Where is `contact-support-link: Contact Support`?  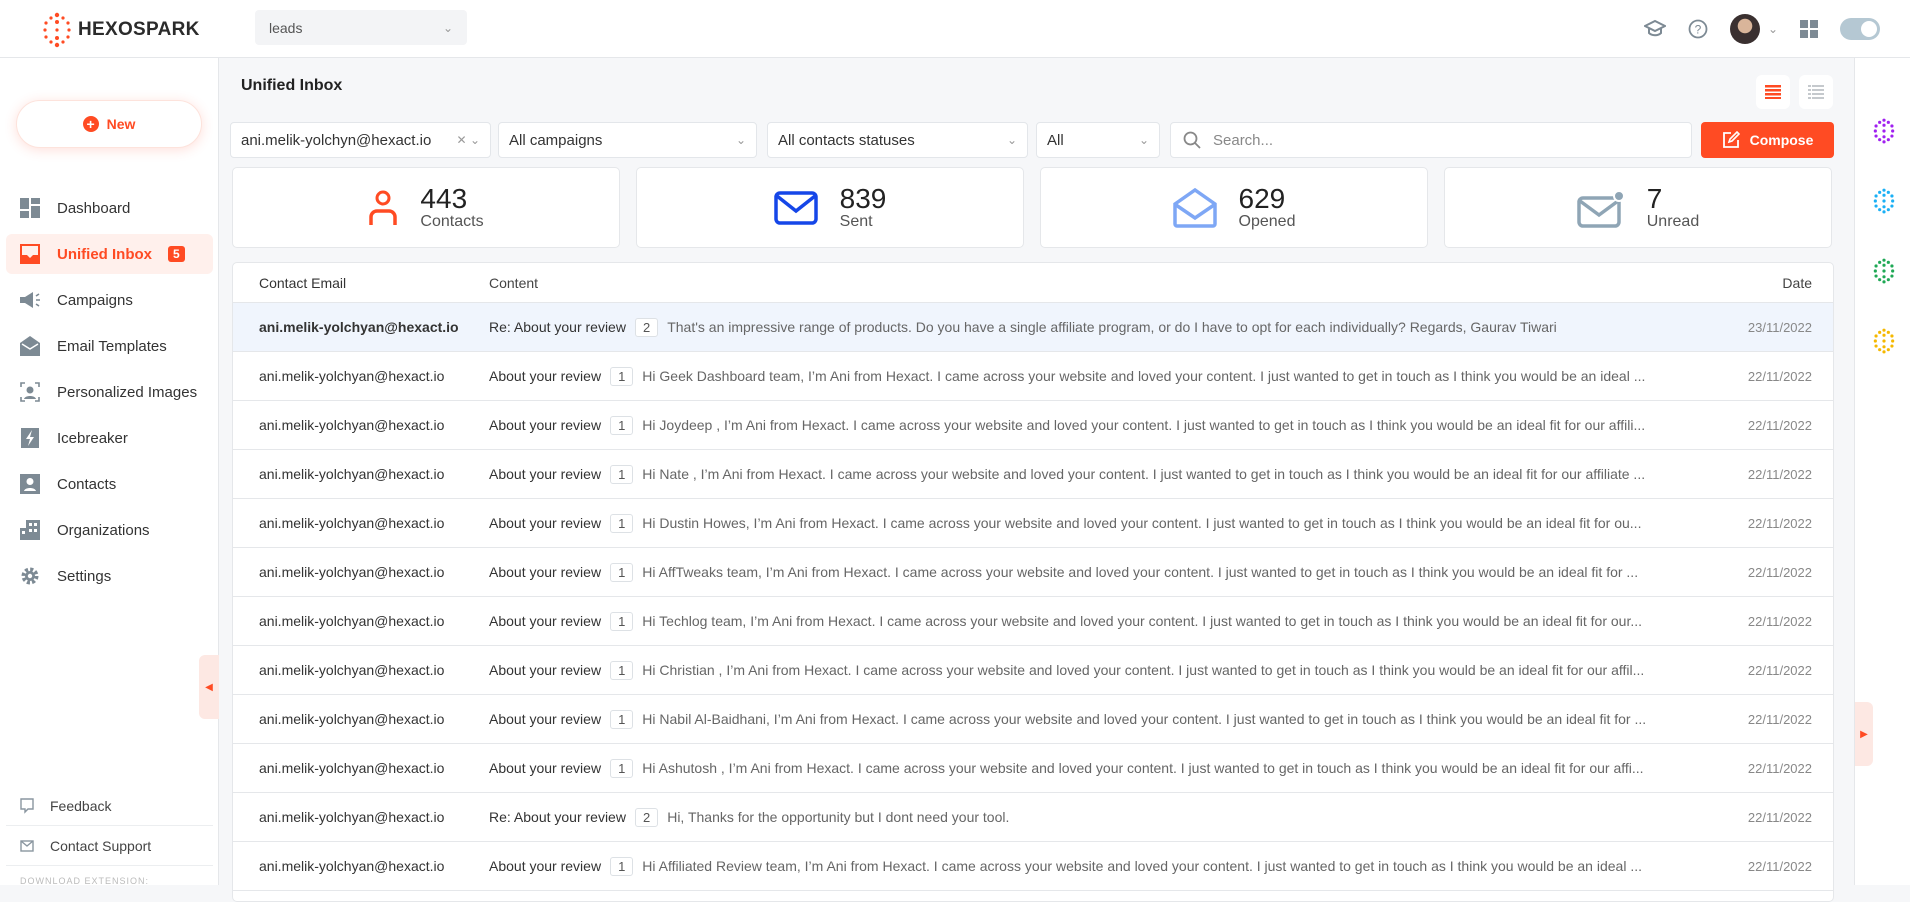 contact-support-link: Contact Support is located at coordinates (109, 846).